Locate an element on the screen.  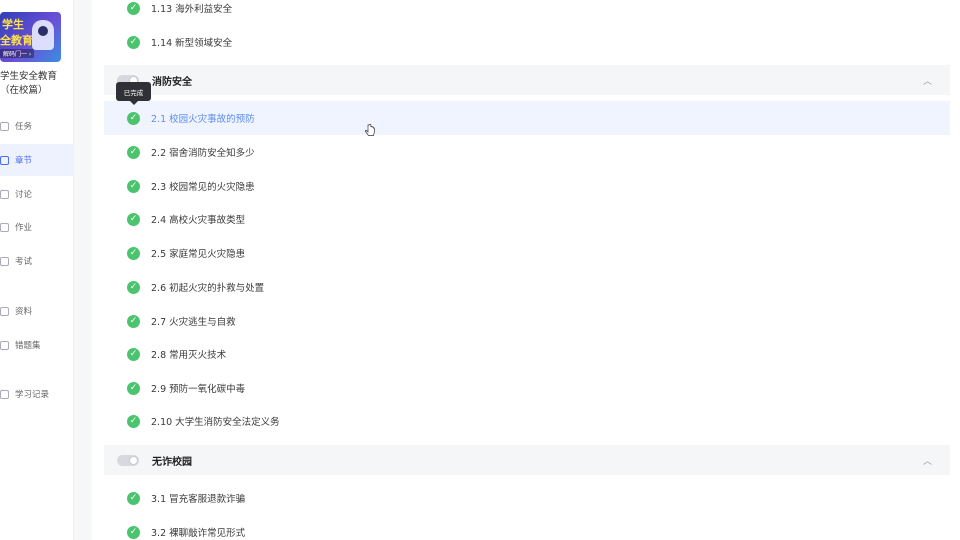
list-item: ✓ 2.7 火灾逃生与自救 is located at coordinates (527, 321).